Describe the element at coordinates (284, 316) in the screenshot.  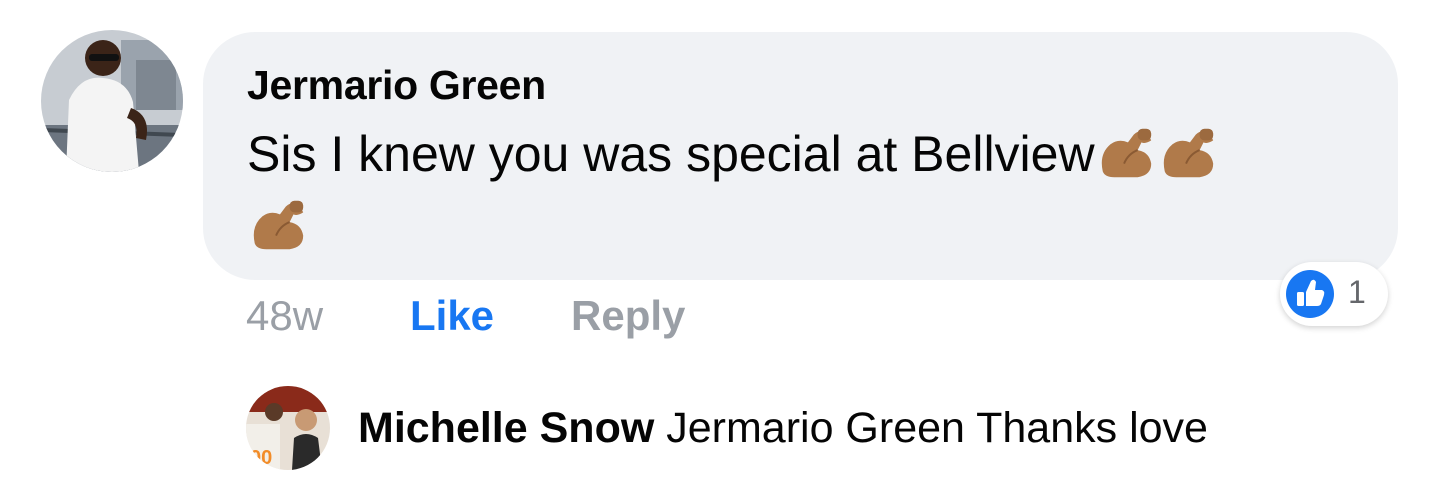
I see `comment-timestamp: 48w` at that location.